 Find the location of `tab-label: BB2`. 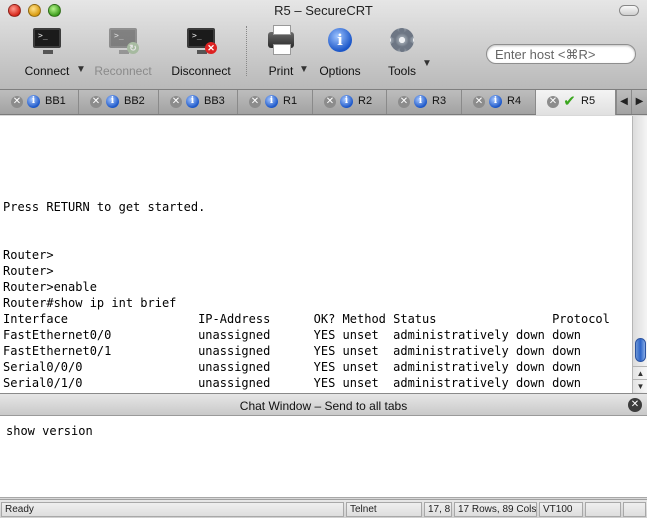

tab-label: BB2 is located at coordinates (134, 101).